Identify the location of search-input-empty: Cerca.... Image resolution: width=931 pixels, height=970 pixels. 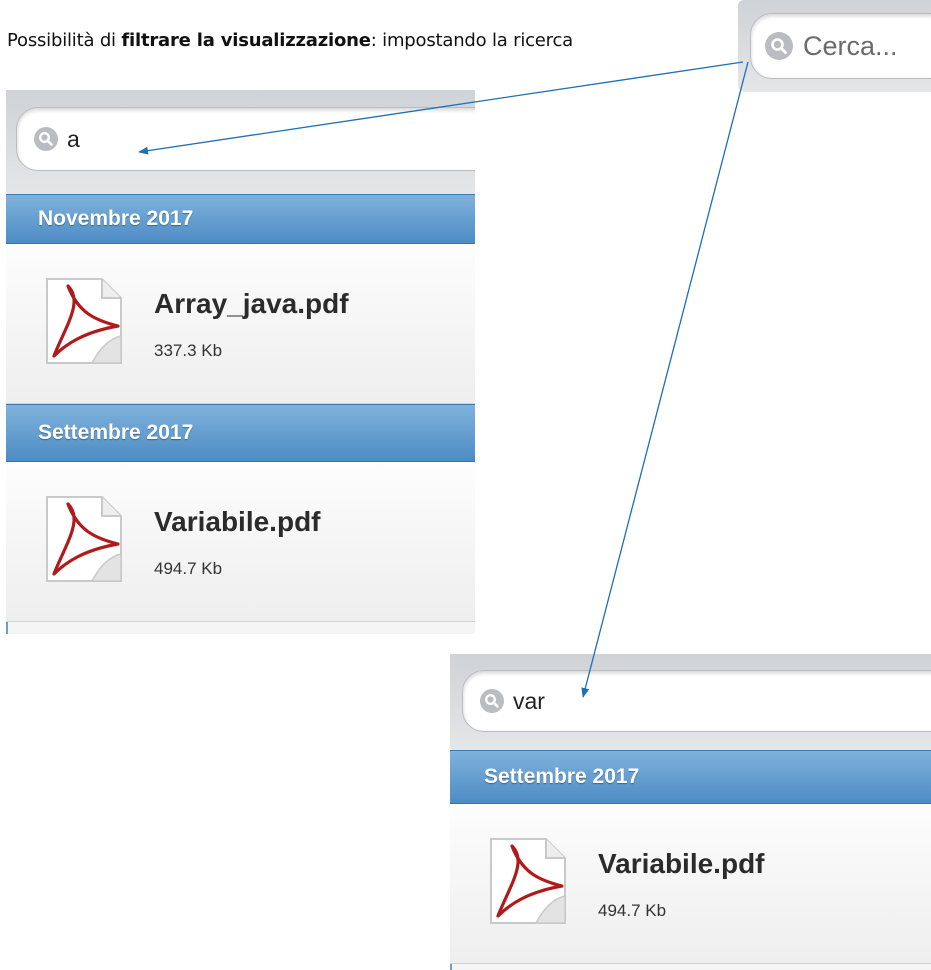
(840, 46).